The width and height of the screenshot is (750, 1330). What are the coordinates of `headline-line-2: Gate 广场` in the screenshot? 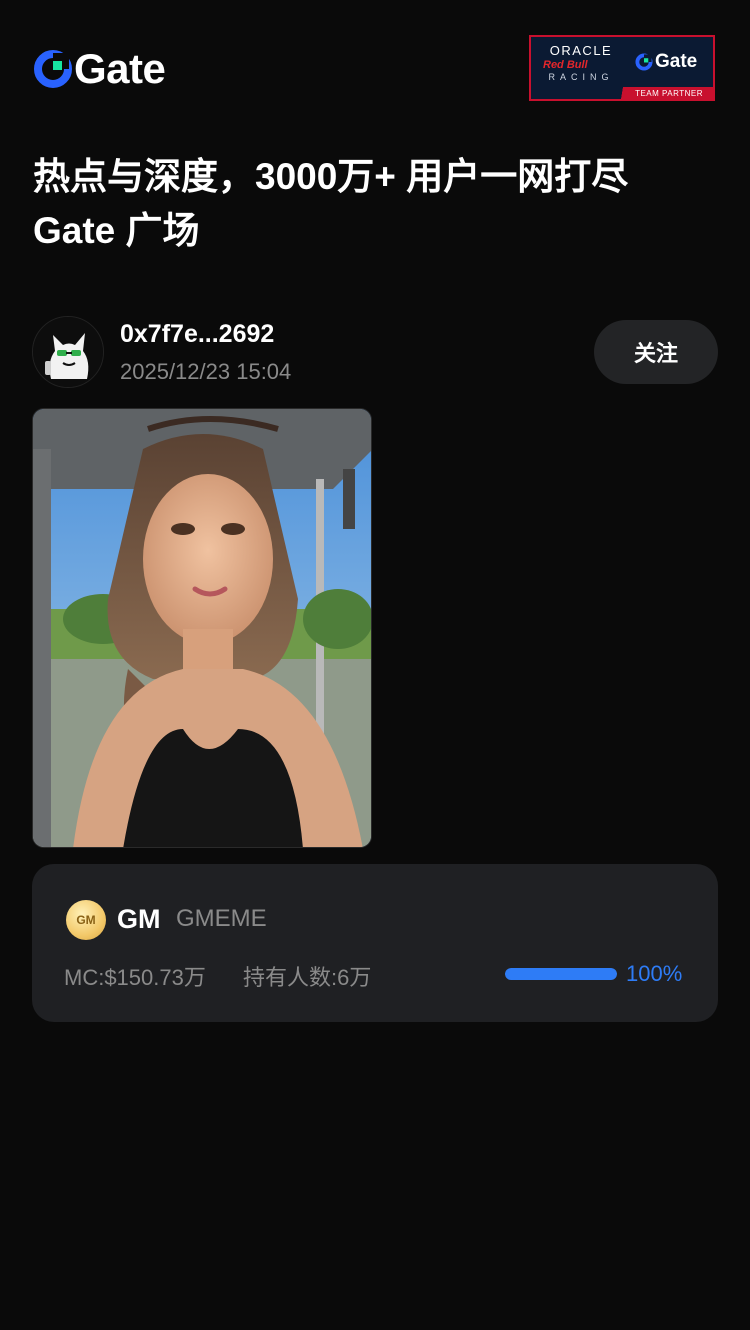 It's located at (116, 230).